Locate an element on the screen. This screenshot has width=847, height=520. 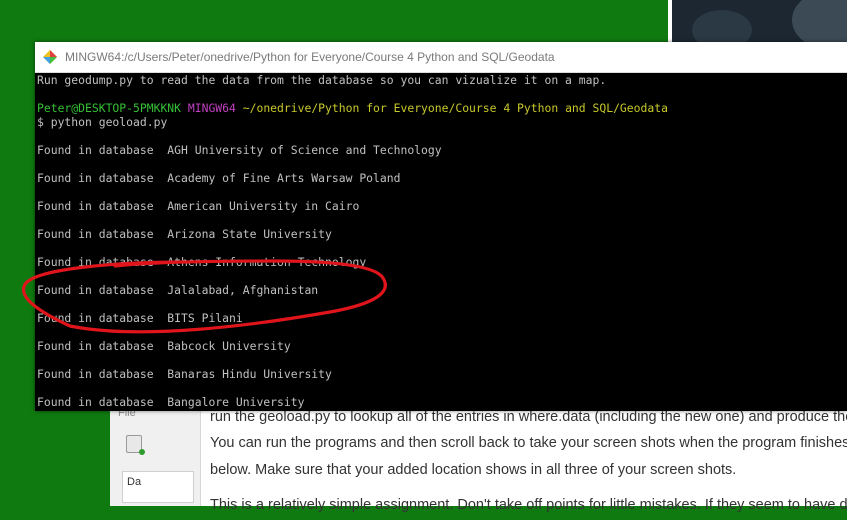
command-line: $ python geoload.py is located at coordinates (102, 122).